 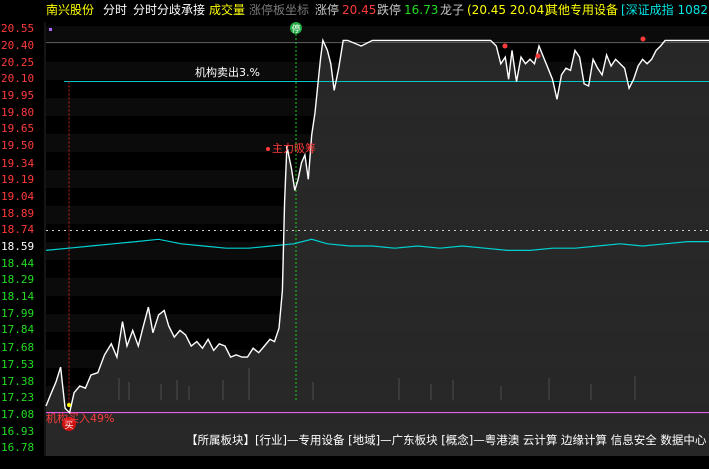 I want to click on price-tick-label: 19.65, so click(x=18, y=129).